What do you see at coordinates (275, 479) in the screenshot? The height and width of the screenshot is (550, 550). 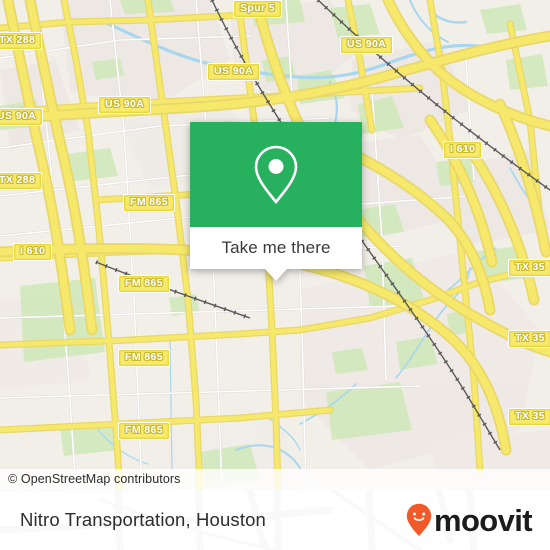 I see `map-attribution: © OpenStreetMap contributors` at bounding box center [275, 479].